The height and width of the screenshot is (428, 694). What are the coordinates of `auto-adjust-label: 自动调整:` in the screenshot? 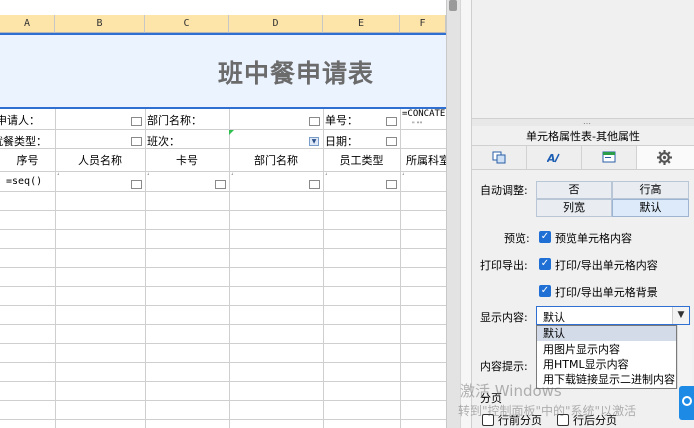 It's located at (504, 190).